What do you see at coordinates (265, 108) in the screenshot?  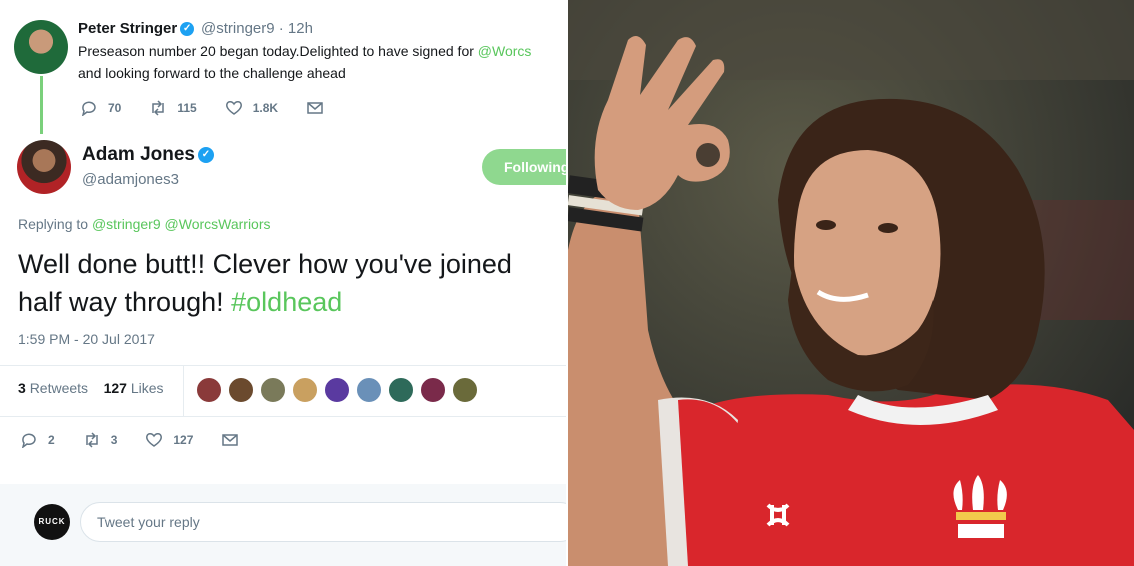 I see `parent-like-count: 1.8K` at bounding box center [265, 108].